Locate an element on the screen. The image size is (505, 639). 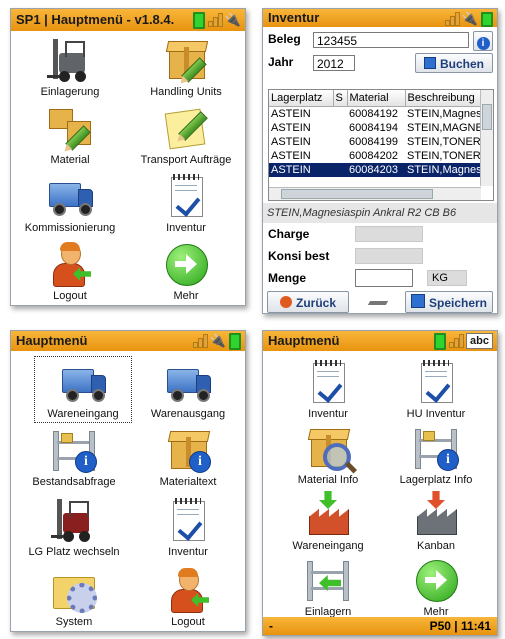
menu-label: Handling Units is located at coordinates (186, 92).